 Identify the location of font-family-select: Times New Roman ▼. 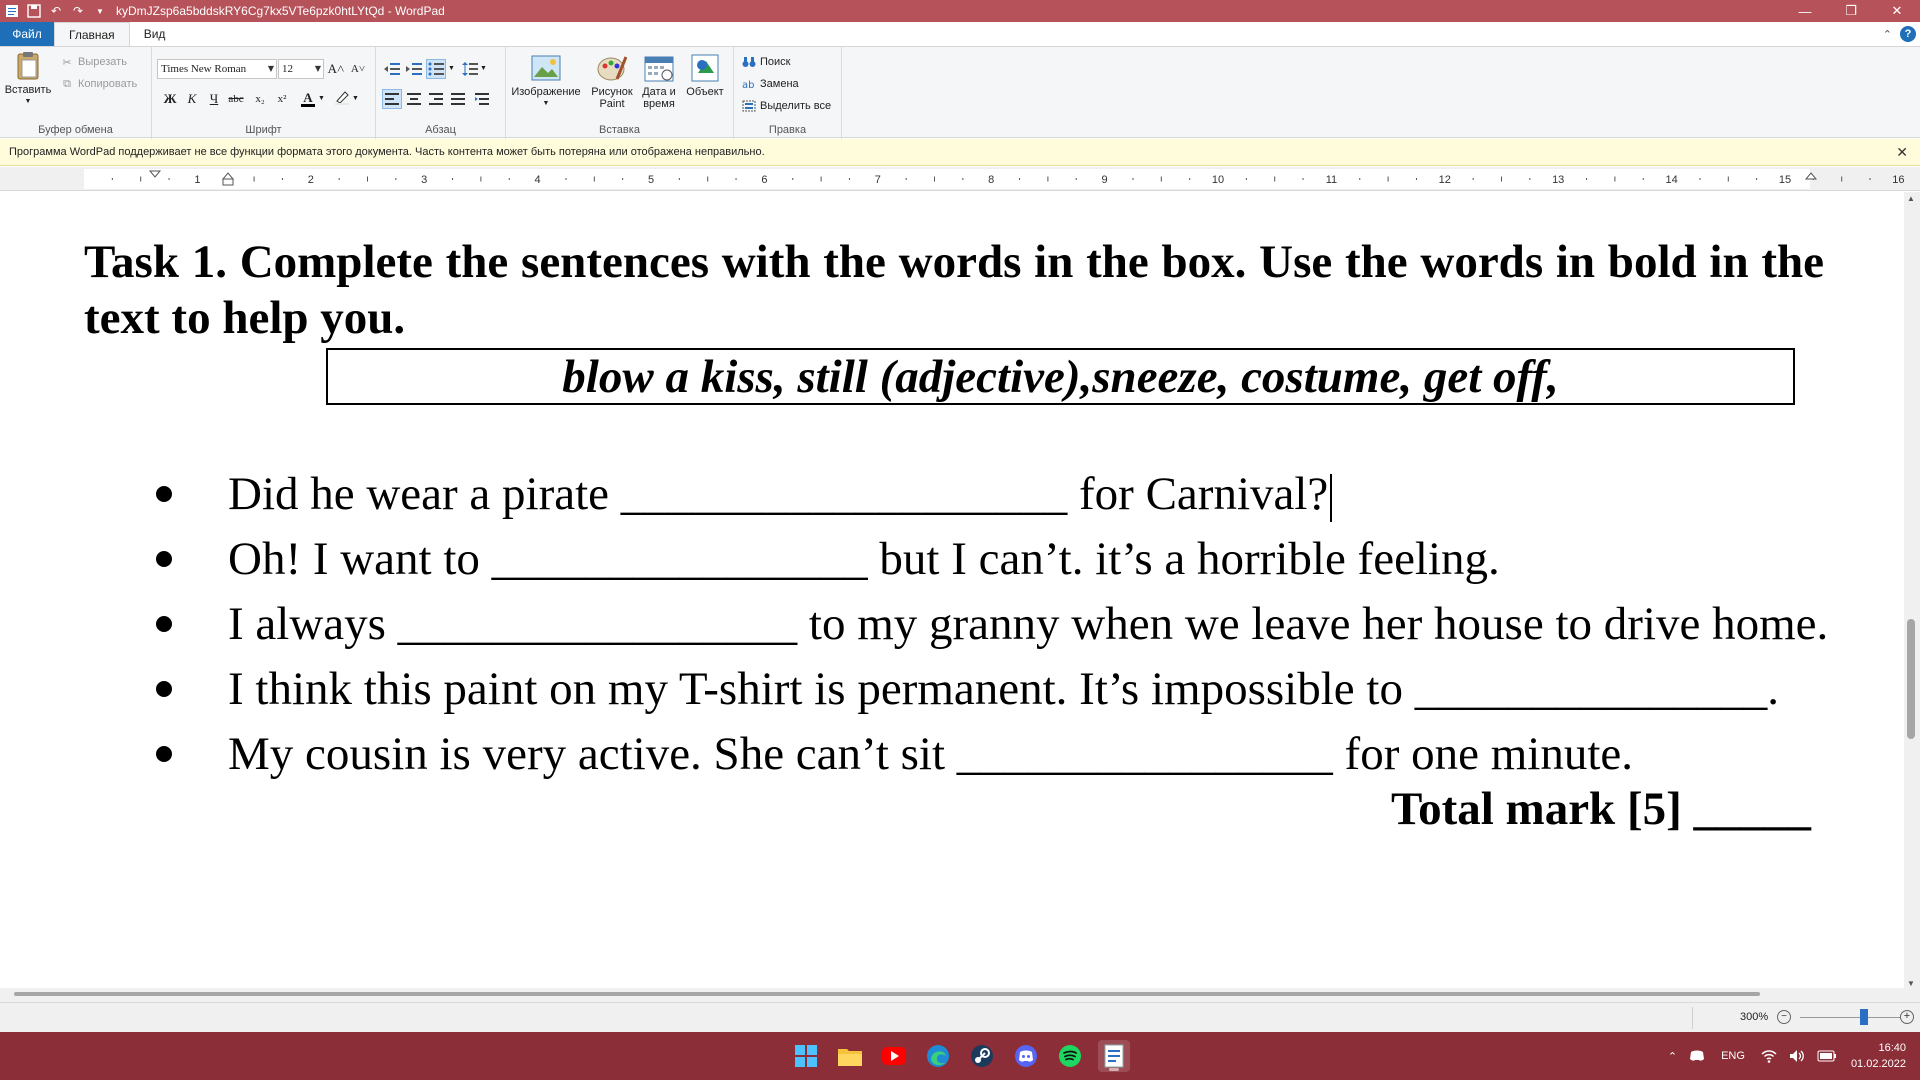
(217, 69).